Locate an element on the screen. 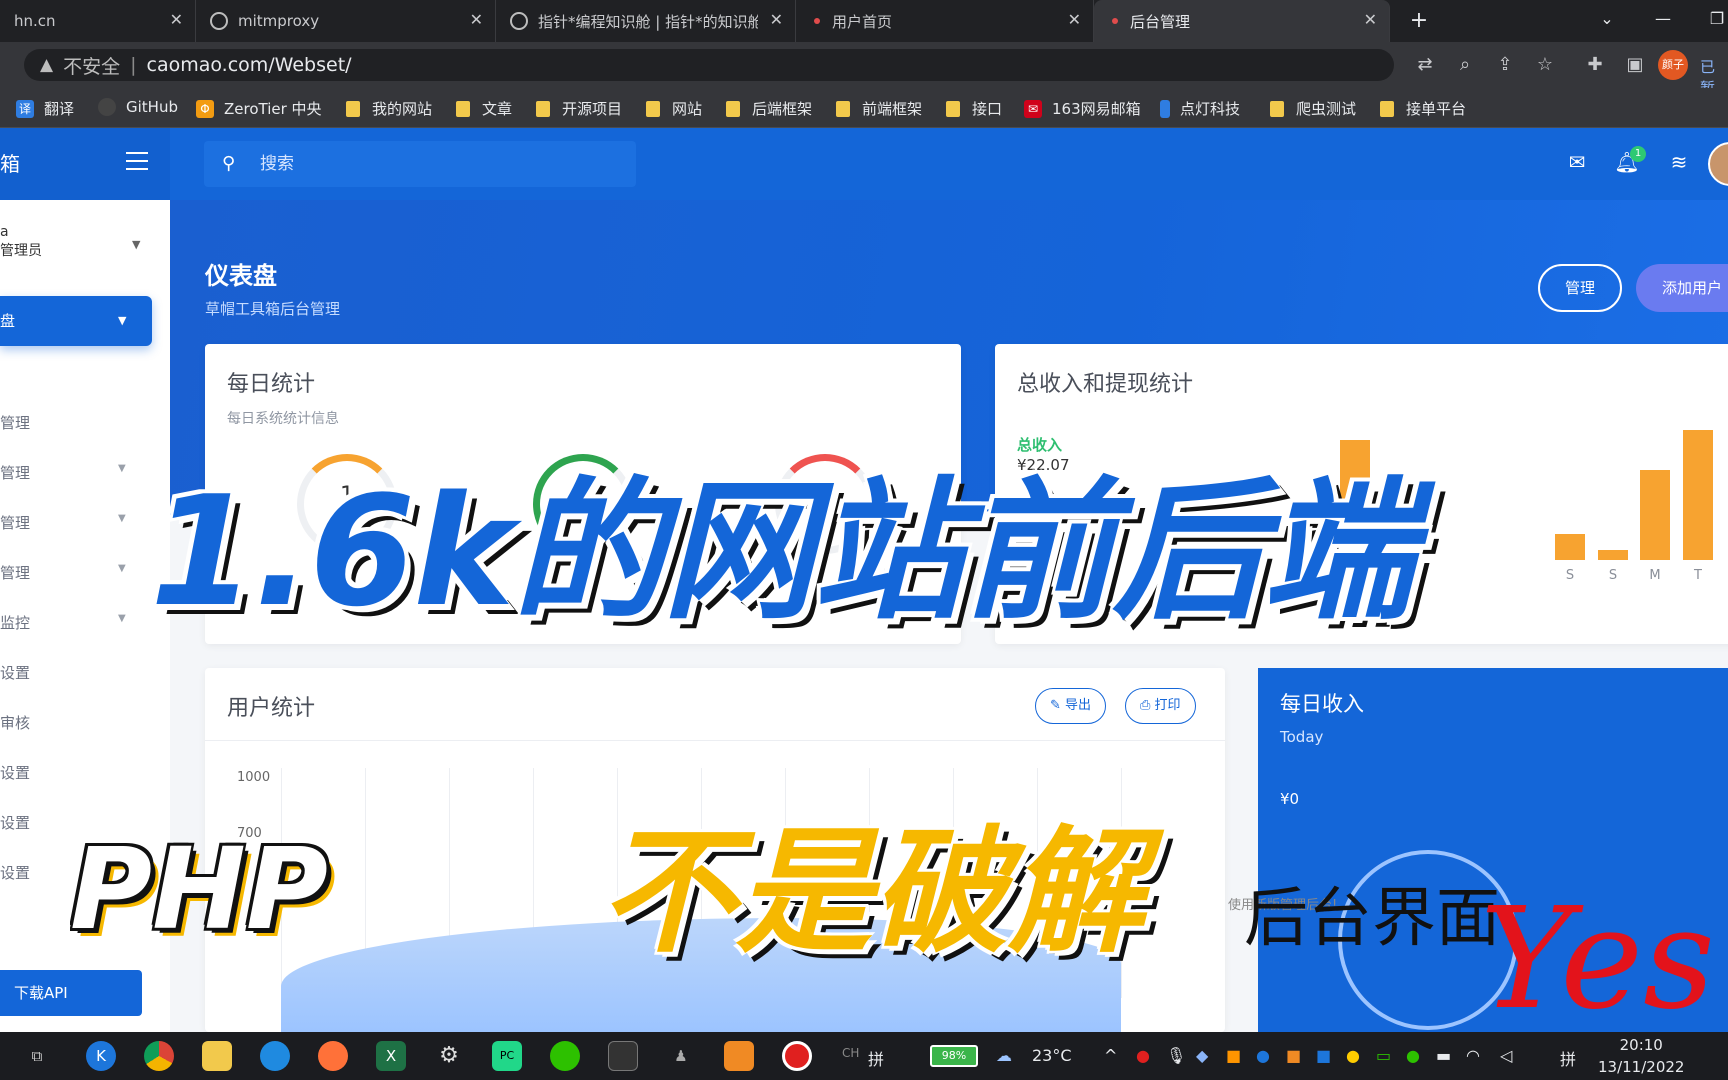  bookmark-163mail: ✉ 163网易邮箱 is located at coordinates (1082, 108).